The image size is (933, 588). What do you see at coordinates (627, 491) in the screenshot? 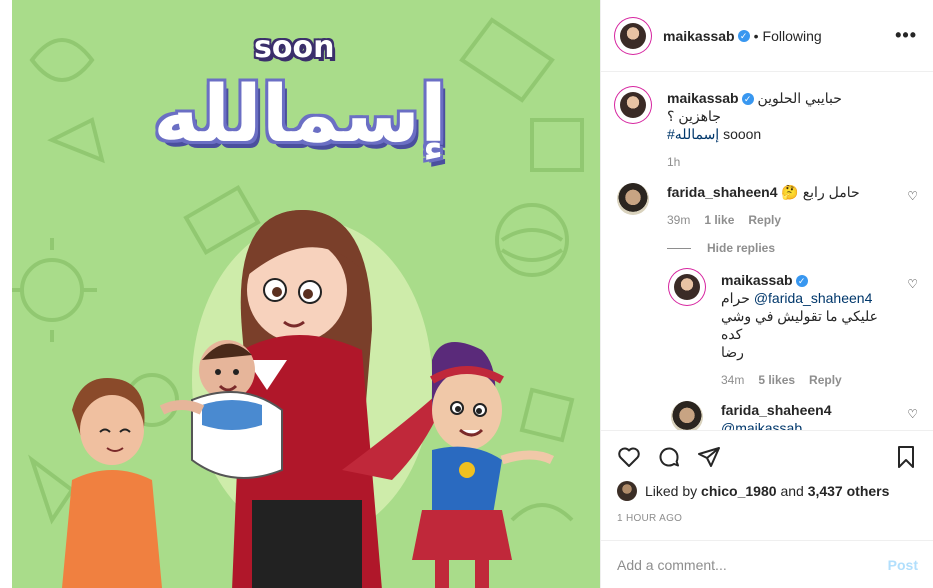
I see `liker-avatar` at bounding box center [627, 491].